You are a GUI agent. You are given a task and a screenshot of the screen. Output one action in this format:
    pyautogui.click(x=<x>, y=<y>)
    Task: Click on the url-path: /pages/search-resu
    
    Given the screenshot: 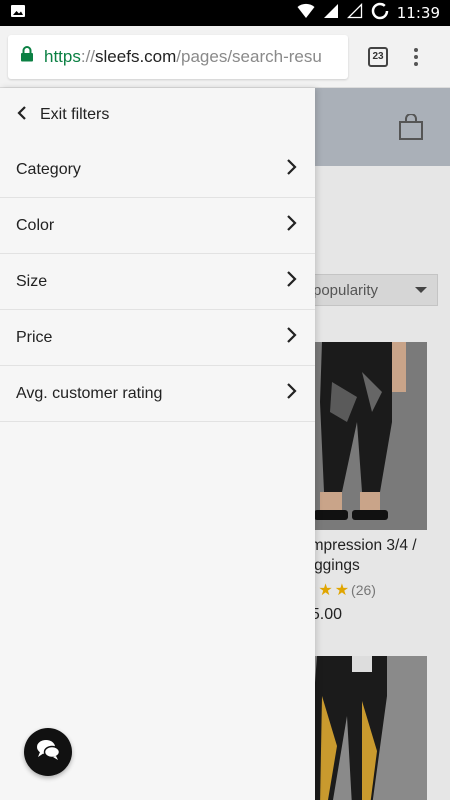 What is the action you would take?
    pyautogui.click(x=249, y=56)
    